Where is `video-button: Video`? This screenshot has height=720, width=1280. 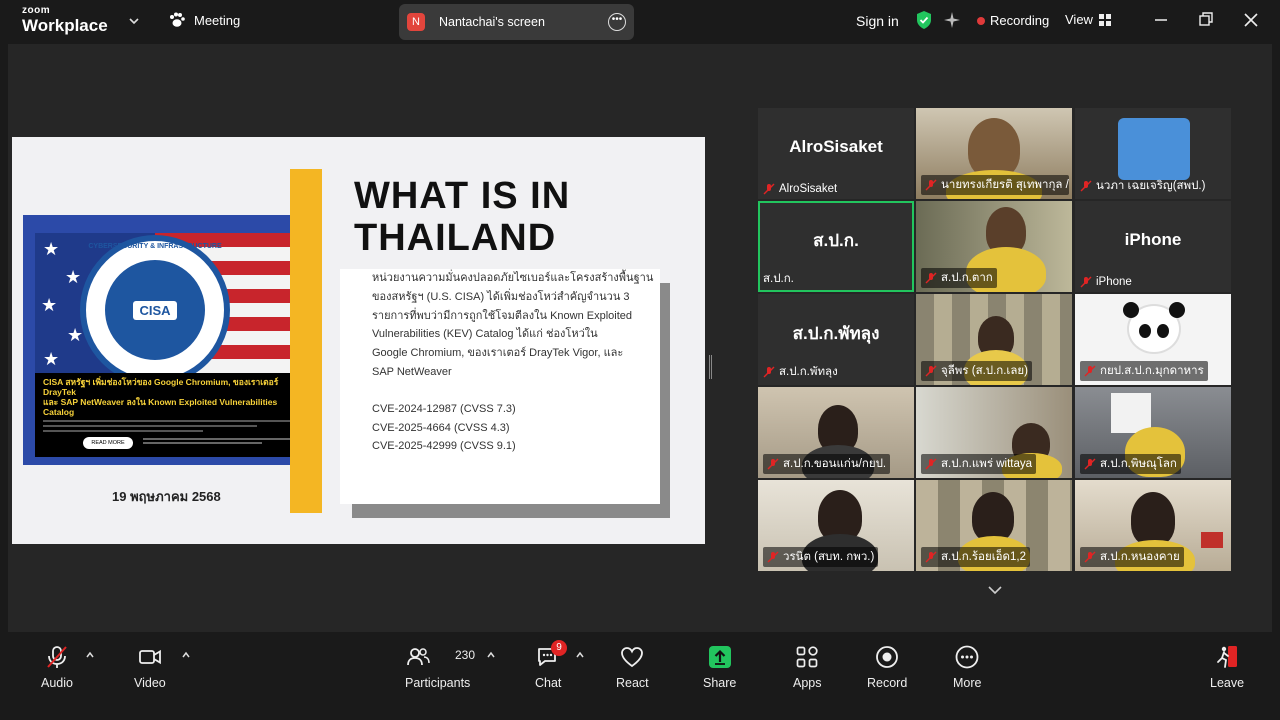
video-button: Video is located at coordinates (150, 667).